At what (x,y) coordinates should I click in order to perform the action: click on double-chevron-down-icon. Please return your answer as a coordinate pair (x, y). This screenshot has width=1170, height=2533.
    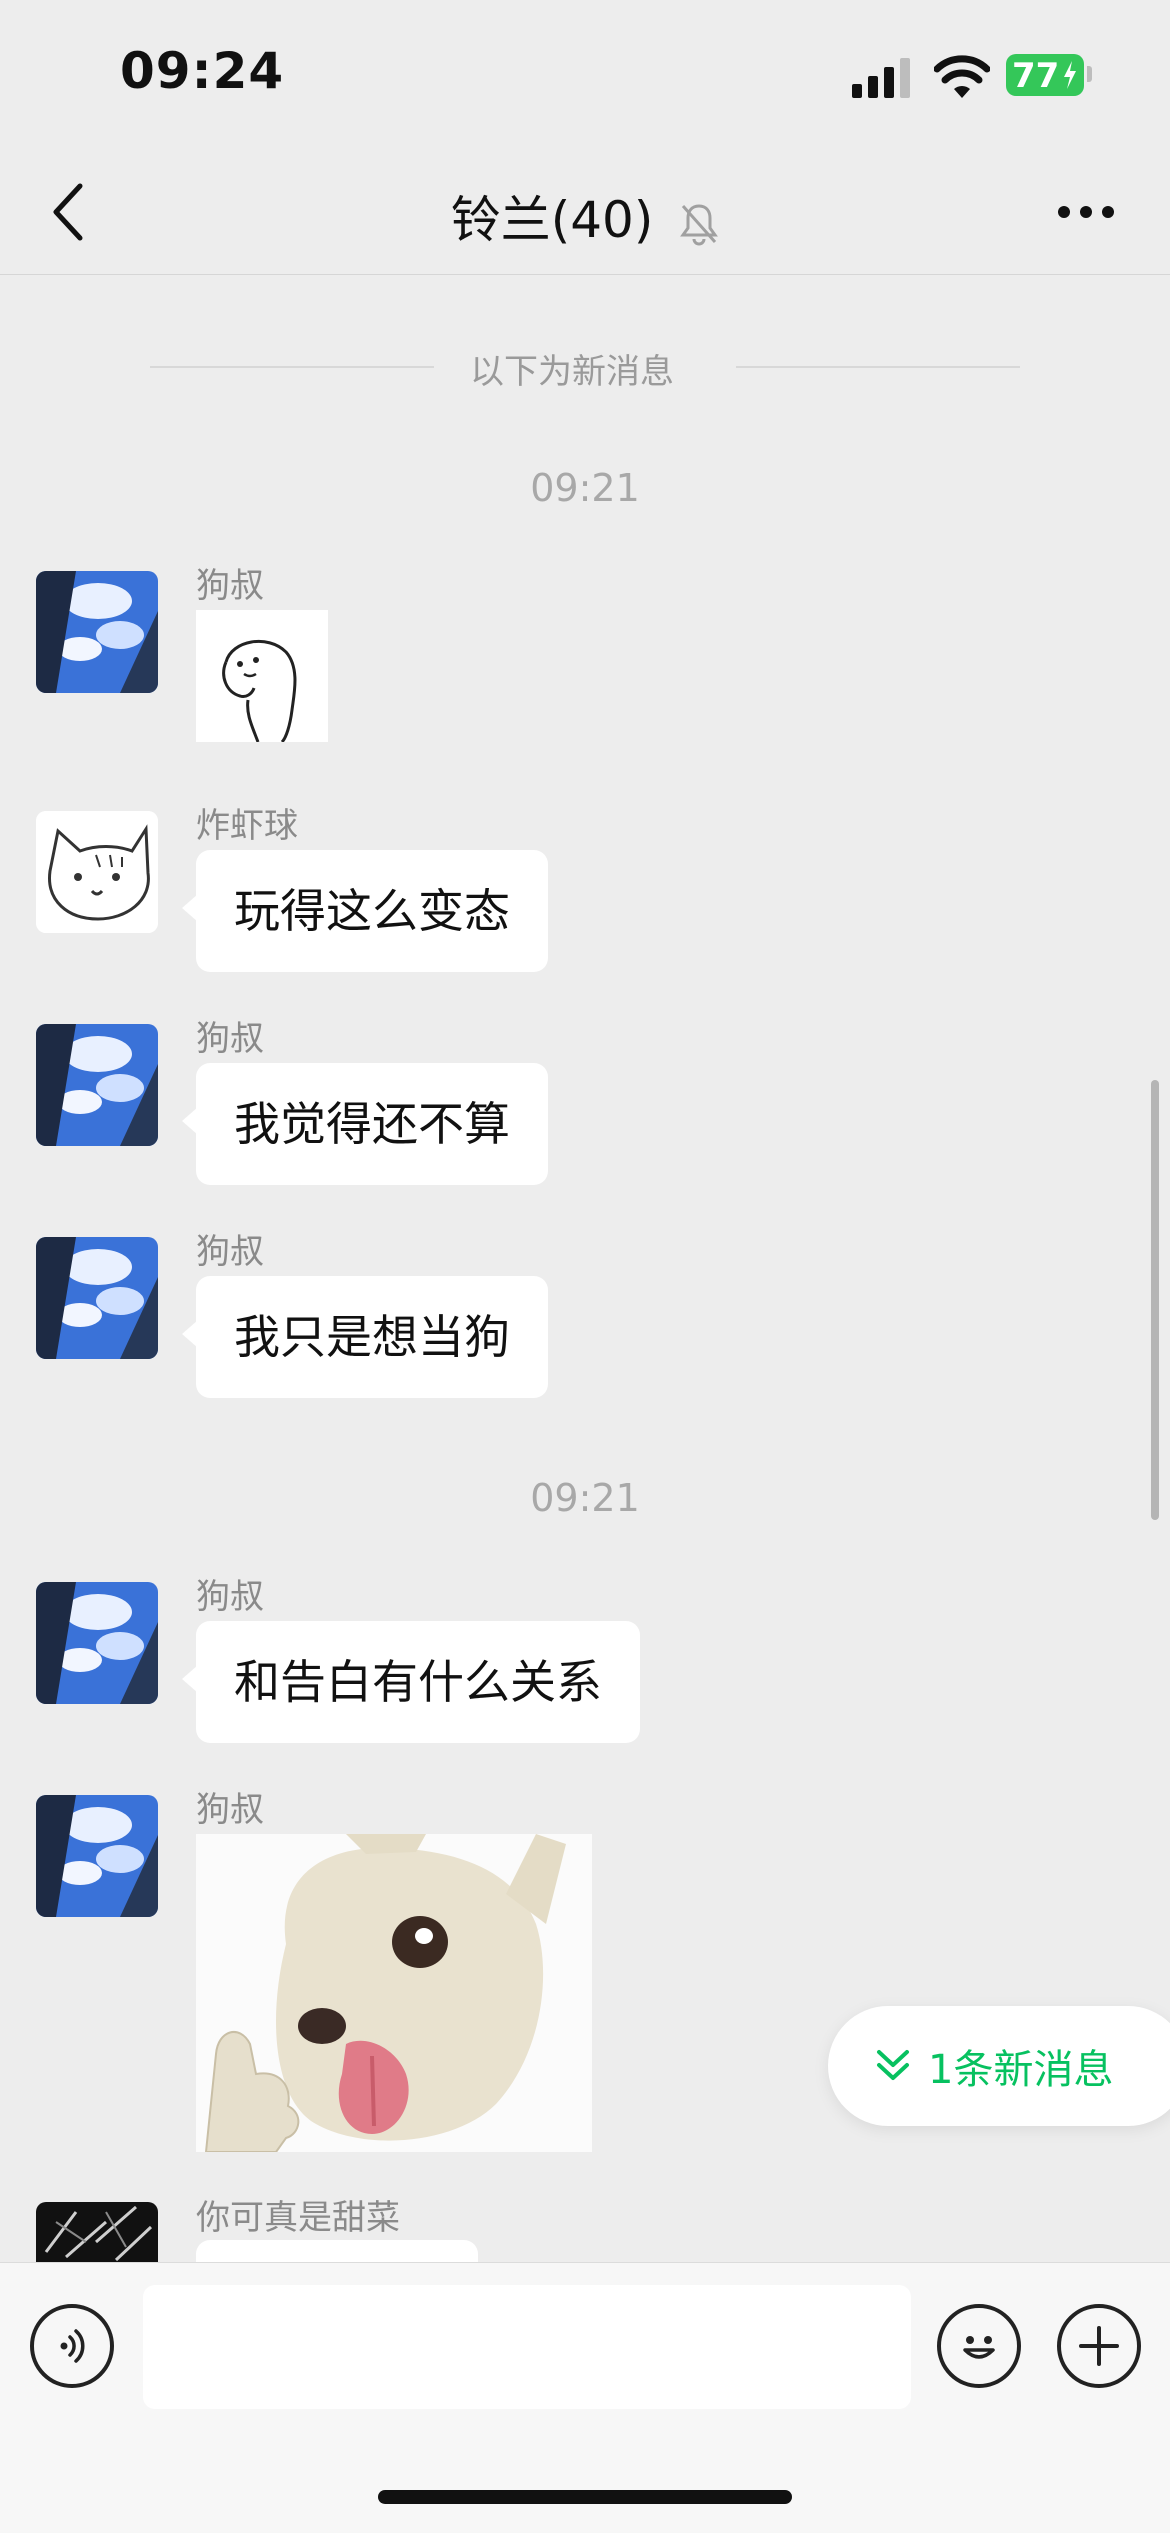
    Looking at the image, I should click on (893, 2065).